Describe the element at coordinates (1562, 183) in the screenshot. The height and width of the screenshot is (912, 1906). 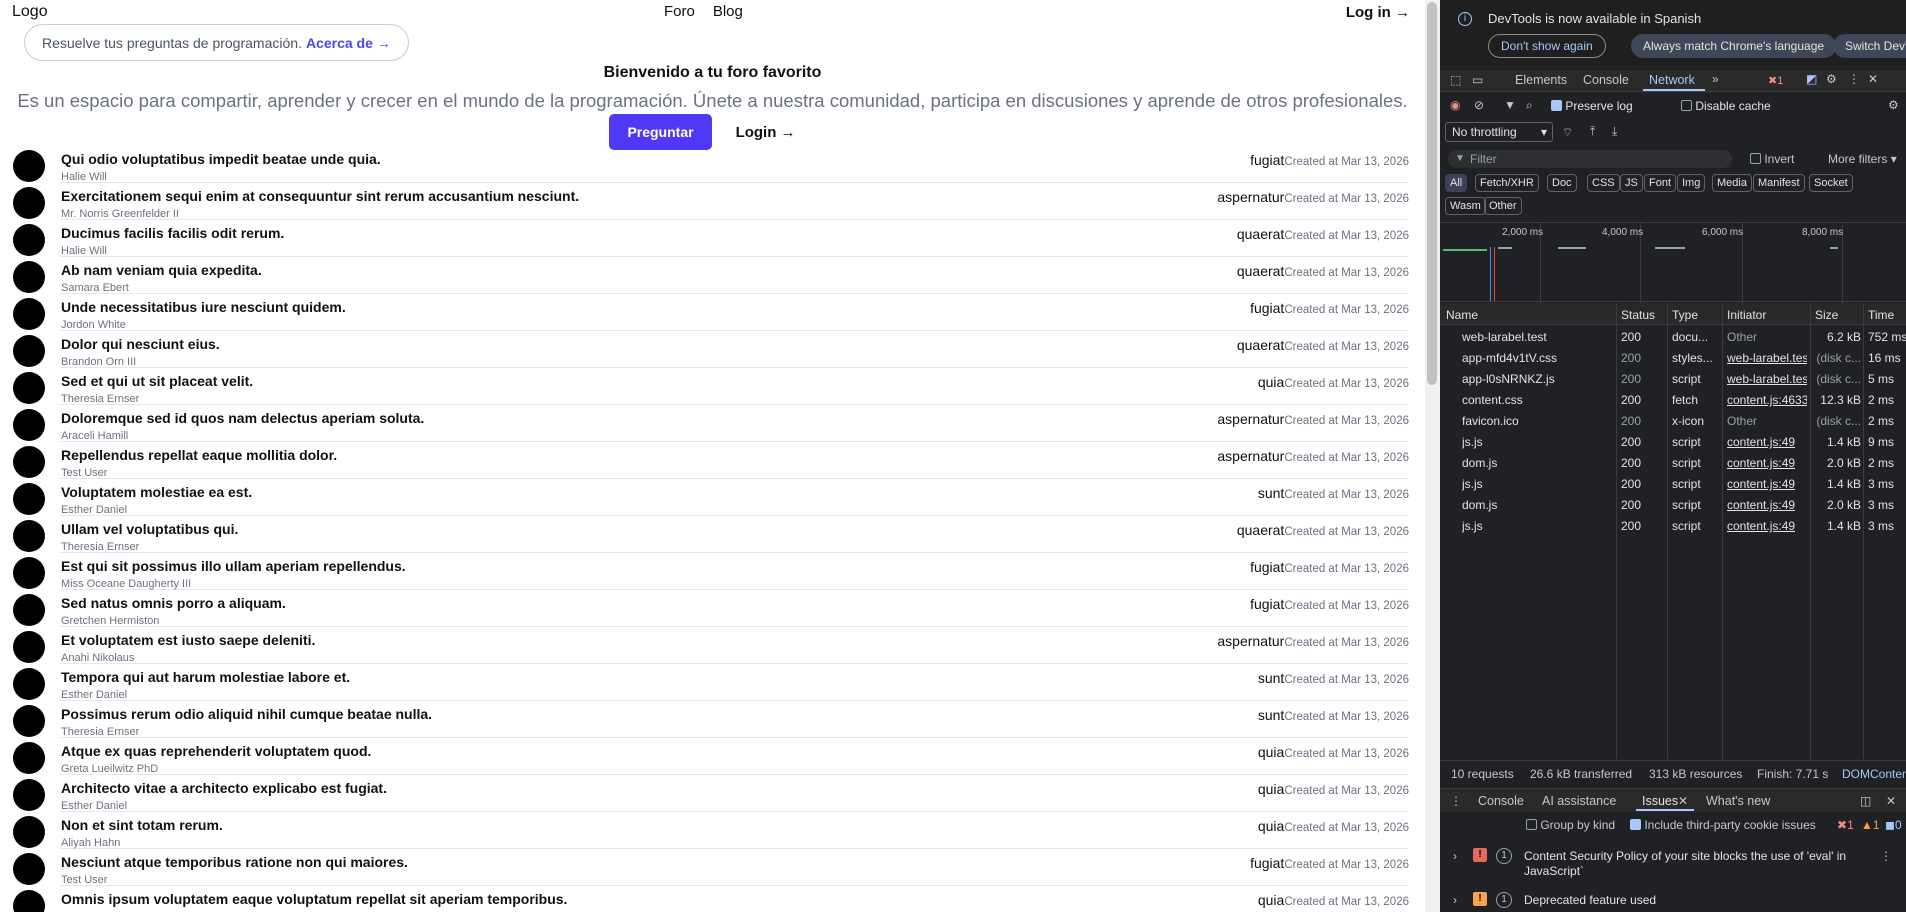
I see `type-filter-doc: Doc` at that location.